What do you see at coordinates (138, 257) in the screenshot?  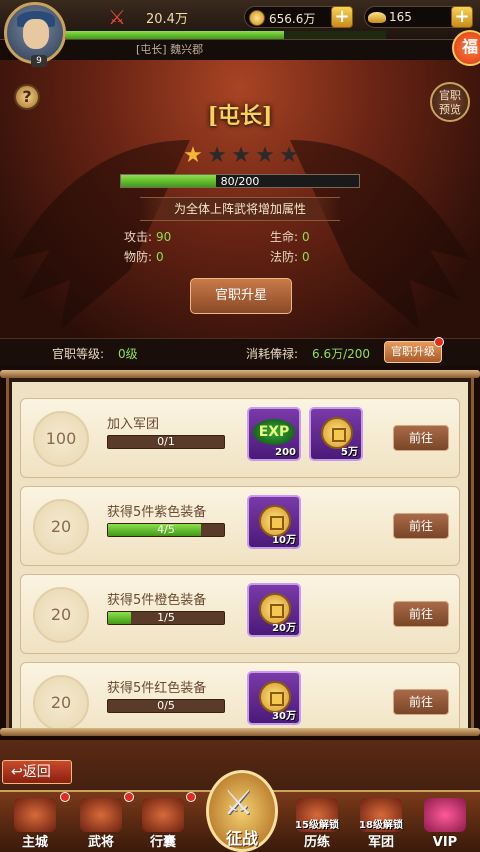 I see `stat-phys-def-label: 物防:` at bounding box center [138, 257].